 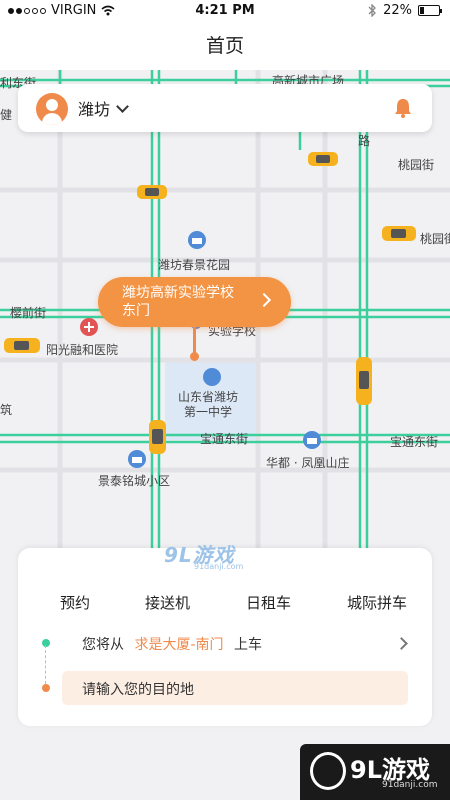 What do you see at coordinates (224, 439) in the screenshot?
I see `map-label-baotong-1: 宝通东街` at bounding box center [224, 439].